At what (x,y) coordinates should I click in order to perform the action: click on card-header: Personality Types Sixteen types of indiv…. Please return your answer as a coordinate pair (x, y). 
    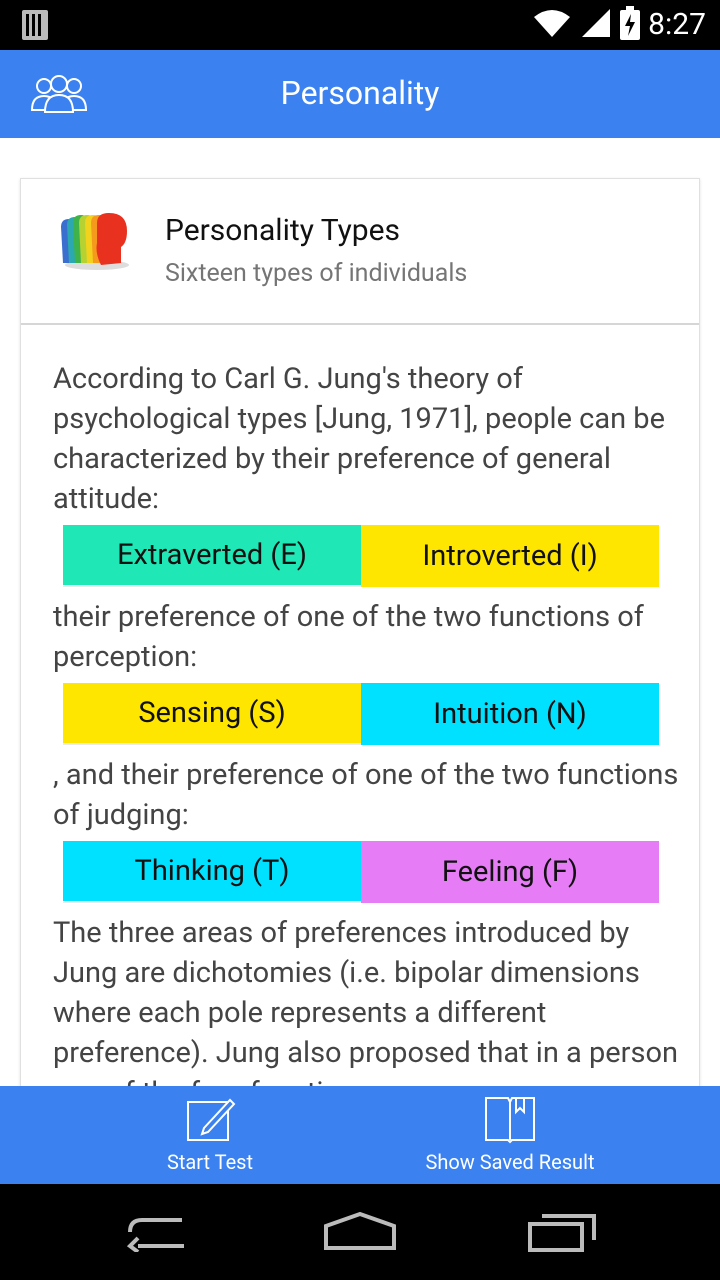
    Looking at the image, I should click on (360, 252).